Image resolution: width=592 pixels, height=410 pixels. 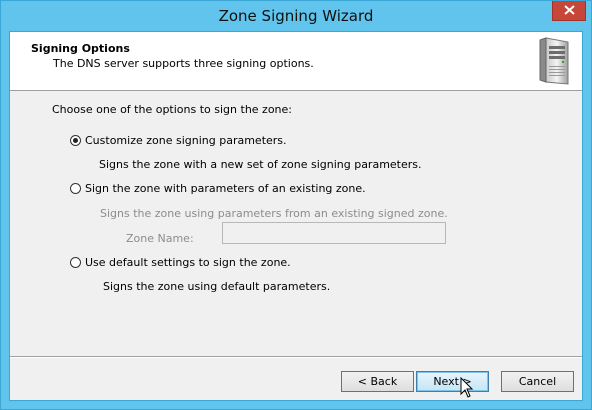 What do you see at coordinates (296, 357) in the screenshot?
I see `footer-divider` at bounding box center [296, 357].